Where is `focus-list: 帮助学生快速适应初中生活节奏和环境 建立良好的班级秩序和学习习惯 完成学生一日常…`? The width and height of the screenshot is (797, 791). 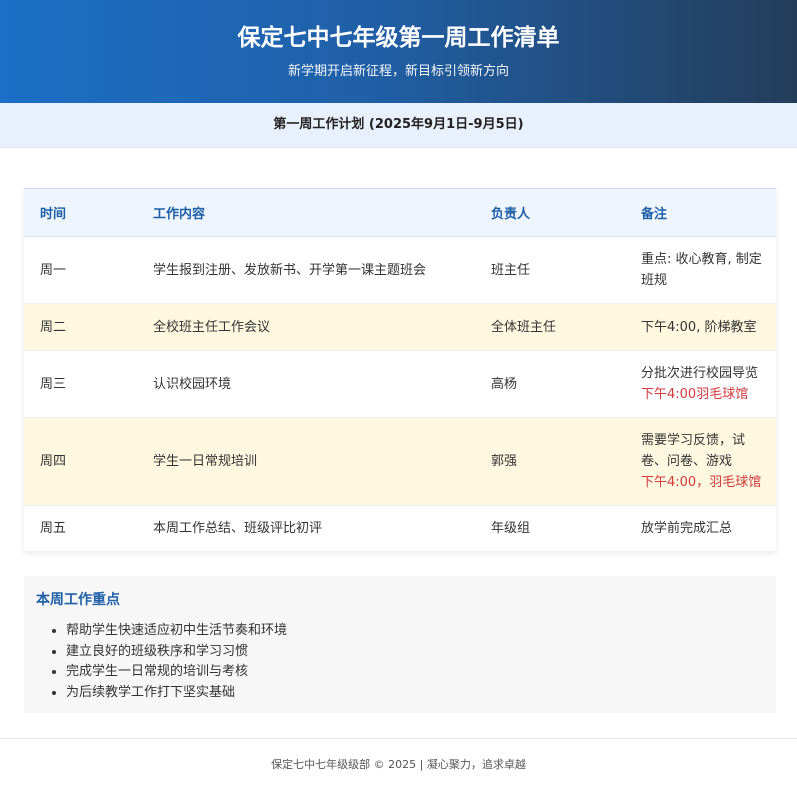
focus-list: 帮助学生快速适应初中生活节奏和环境 建立良好的班级秩序和学习习惯 完成学生一日常… is located at coordinates (400, 662).